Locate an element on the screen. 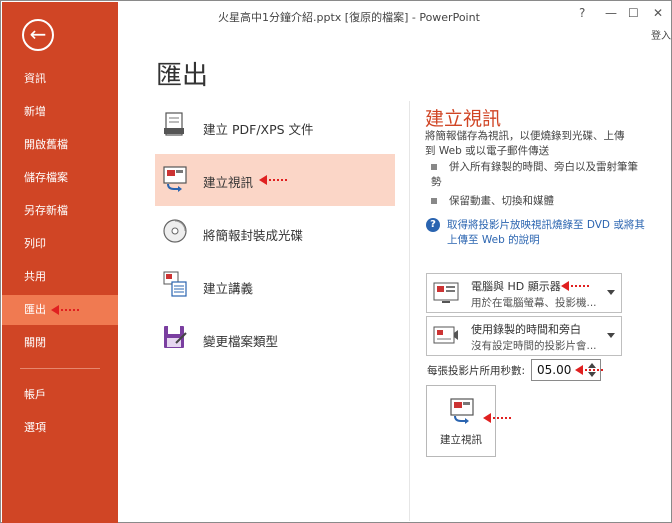 The width and height of the screenshot is (672, 523). export-option-video: 建立視訊 is located at coordinates (275, 180).